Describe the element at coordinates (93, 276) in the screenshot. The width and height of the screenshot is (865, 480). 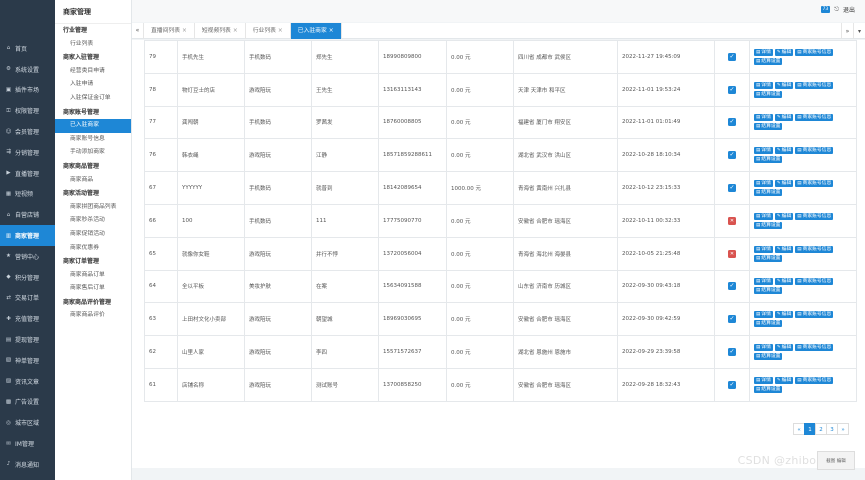
I see `subnav-item: 商家商品订单` at that location.